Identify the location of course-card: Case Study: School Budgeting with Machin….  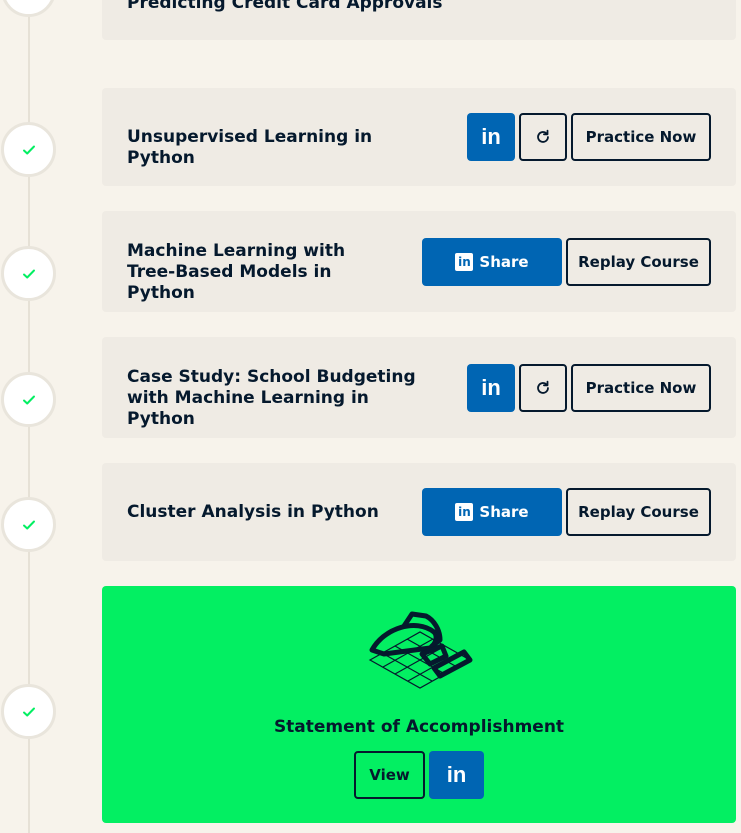
(419, 387).